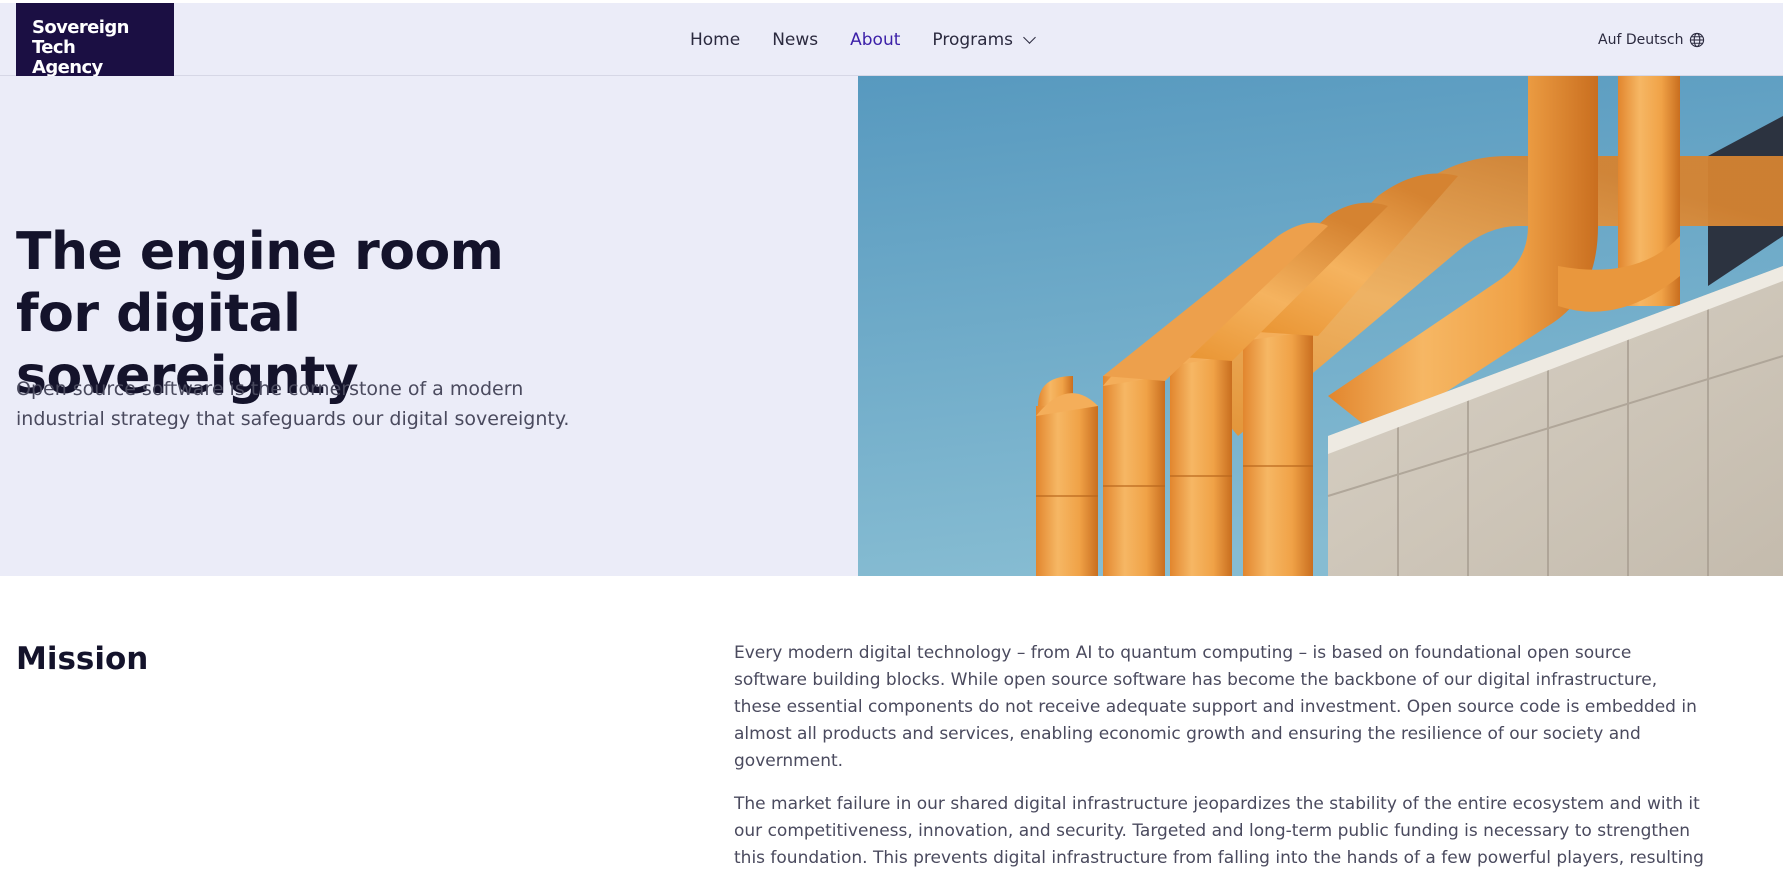  I want to click on nav-about-label: About, so click(875, 39).